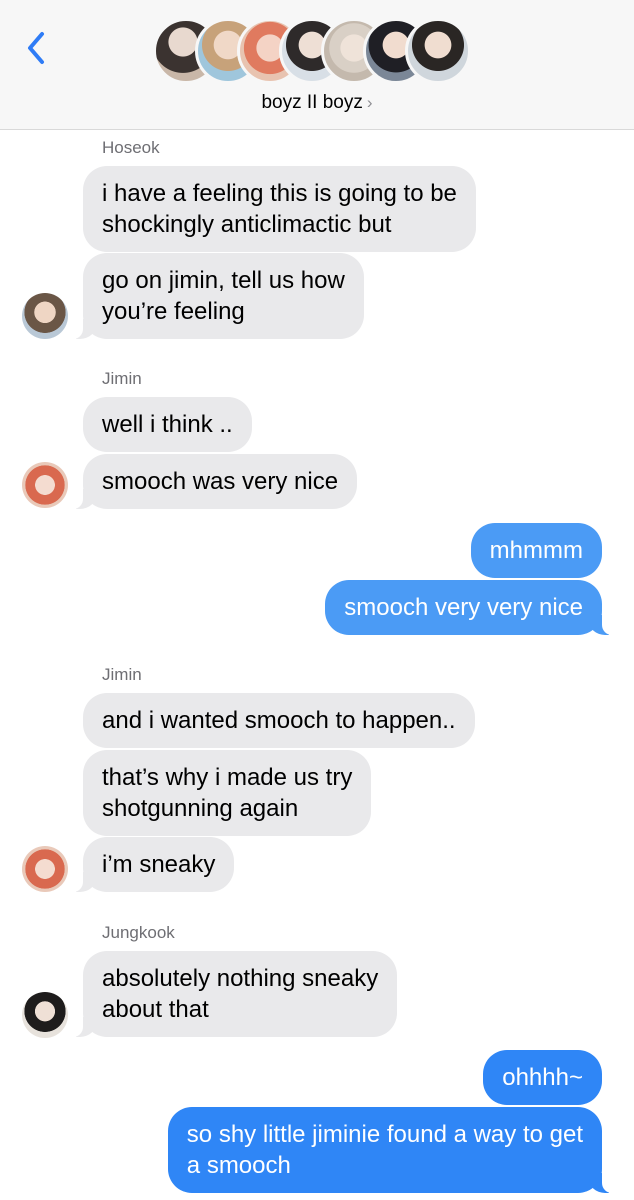 The width and height of the screenshot is (634, 1200). I want to click on message-bubble-incoming: absolutely nothing sneaky about that, so click(235, 994).